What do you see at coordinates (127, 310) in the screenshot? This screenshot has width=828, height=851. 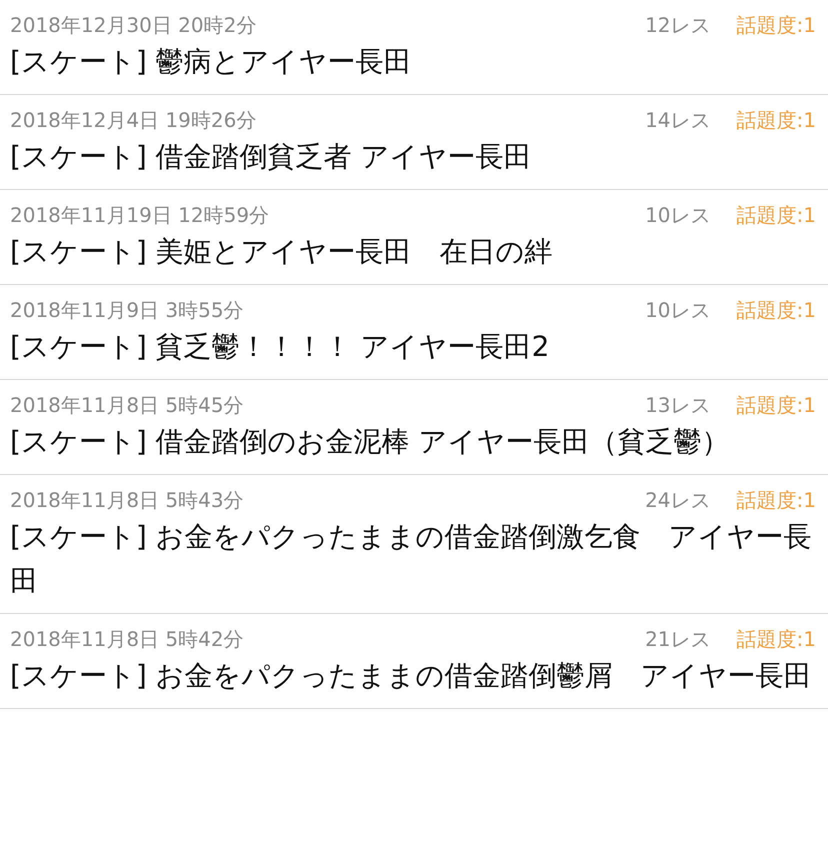 I see `thread-date: 2018年11月9日 3時55分` at bounding box center [127, 310].